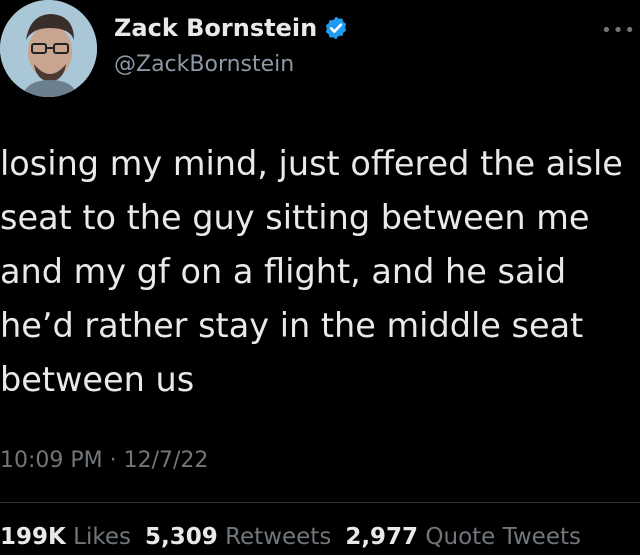  Describe the element at coordinates (181, 537) in the screenshot. I see `retweets-count: 5,309` at that location.